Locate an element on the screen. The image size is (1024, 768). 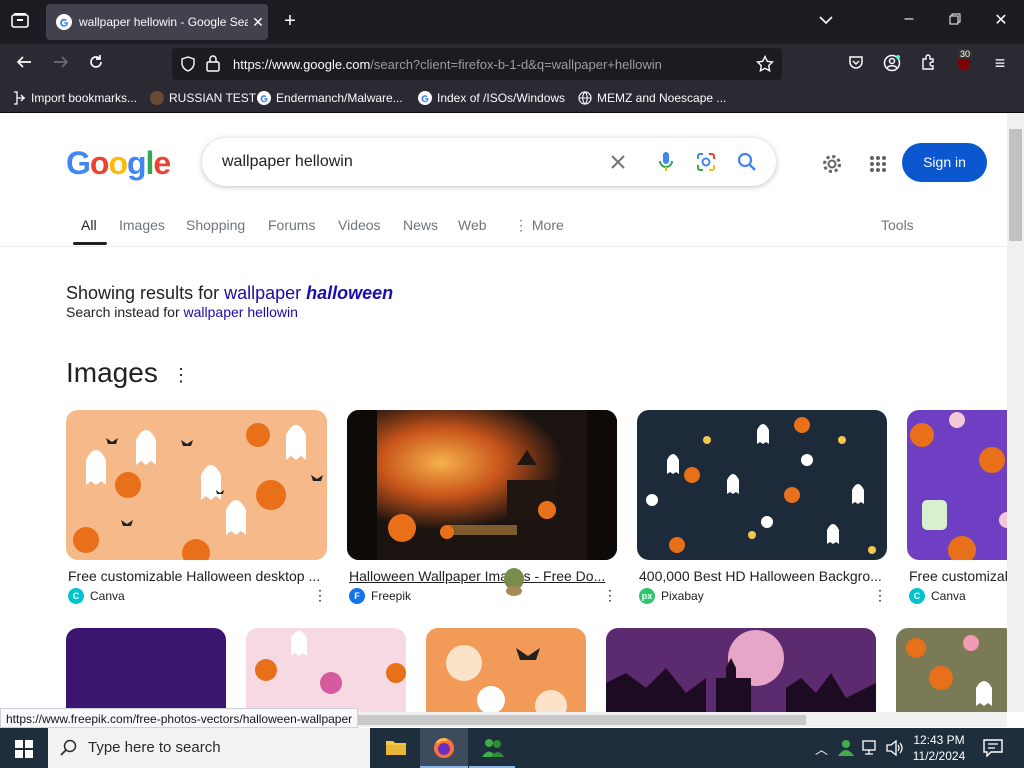
pocket-icon is located at coordinates (856, 64).